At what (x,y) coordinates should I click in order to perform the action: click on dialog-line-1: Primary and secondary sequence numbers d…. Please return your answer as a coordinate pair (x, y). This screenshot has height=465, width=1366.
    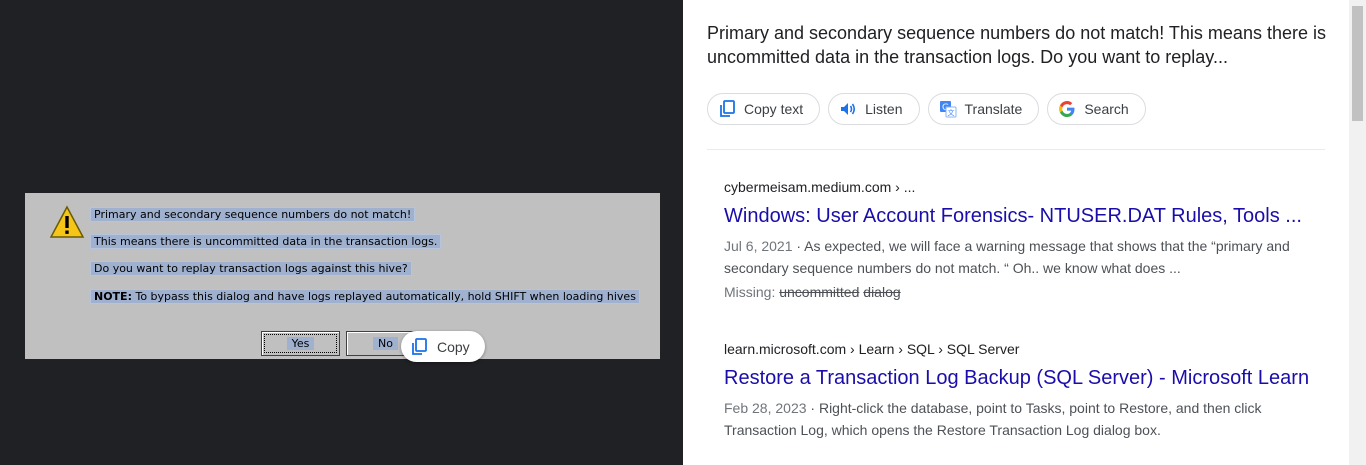
    Looking at the image, I should click on (252, 215).